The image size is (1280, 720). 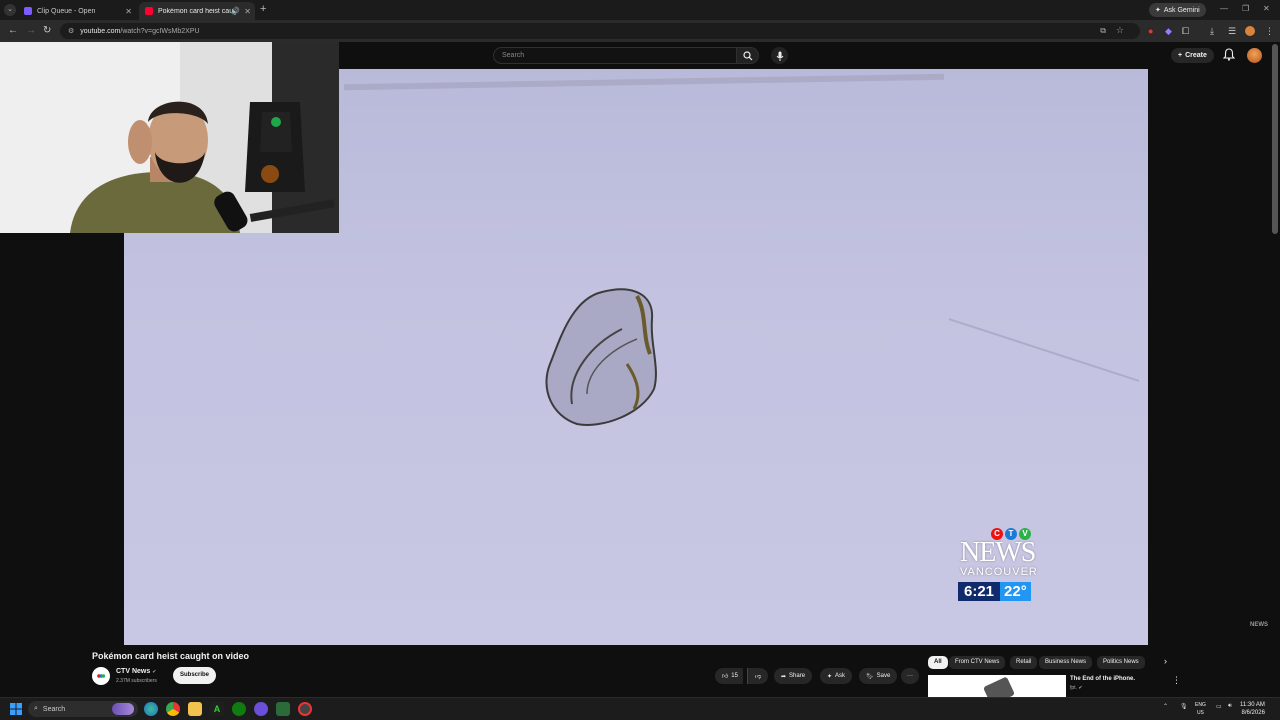 I want to click on ask-button: ✦ Ask, so click(x=836, y=676).